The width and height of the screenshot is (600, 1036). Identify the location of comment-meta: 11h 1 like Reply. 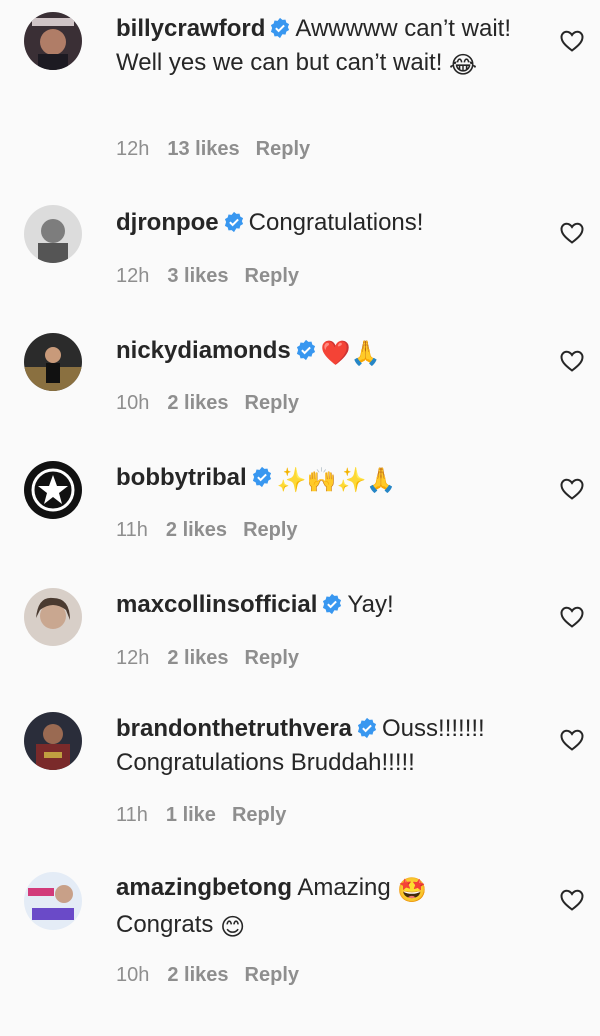
(209, 815).